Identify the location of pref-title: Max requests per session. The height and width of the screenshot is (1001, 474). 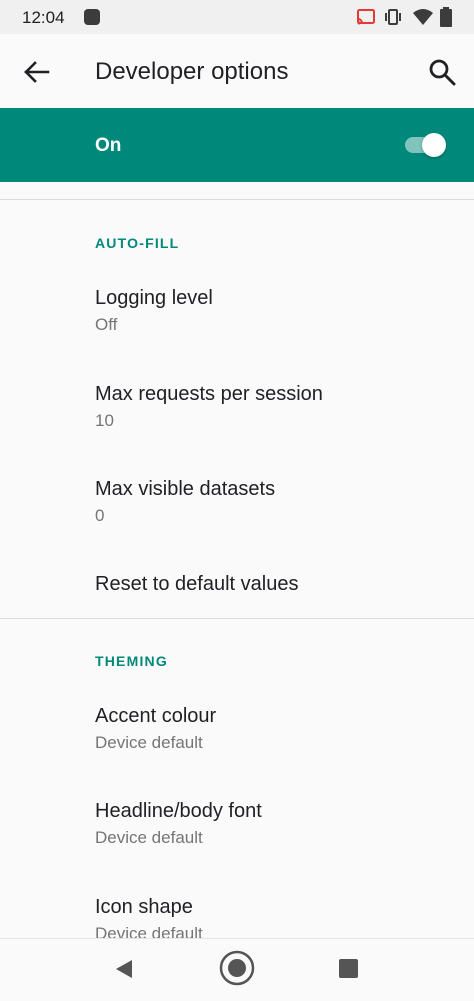
(209, 394).